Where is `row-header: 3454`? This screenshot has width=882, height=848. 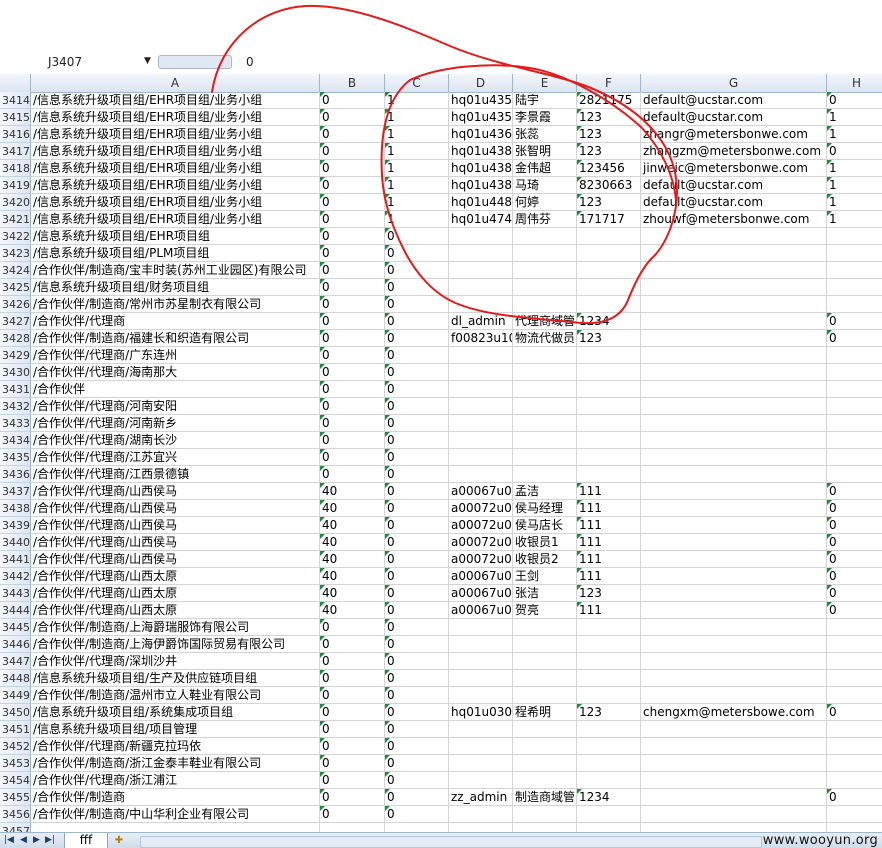 row-header: 3454 is located at coordinates (15, 780).